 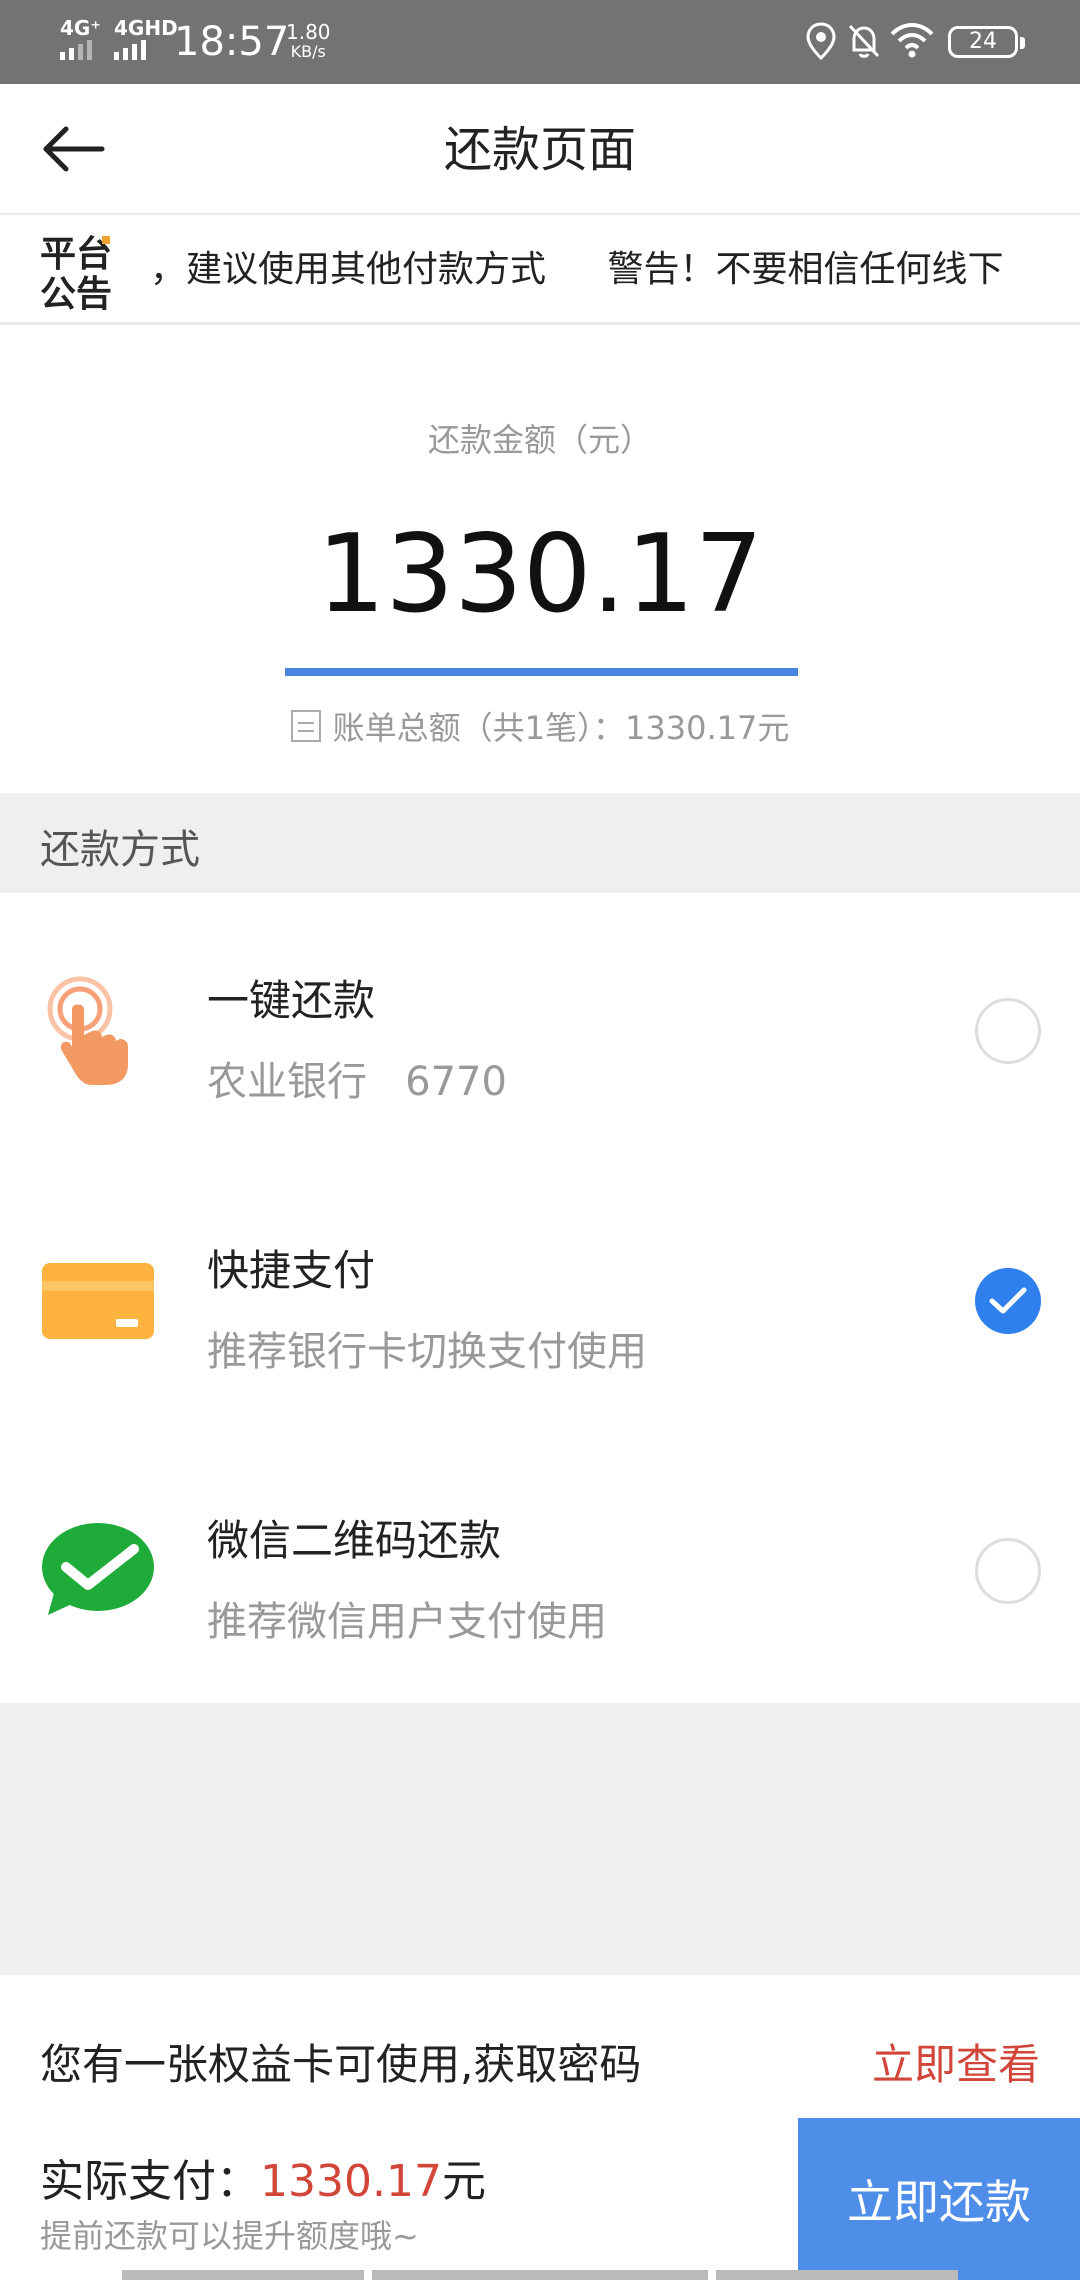 I want to click on radio-checked, so click(x=1008, y=1301).